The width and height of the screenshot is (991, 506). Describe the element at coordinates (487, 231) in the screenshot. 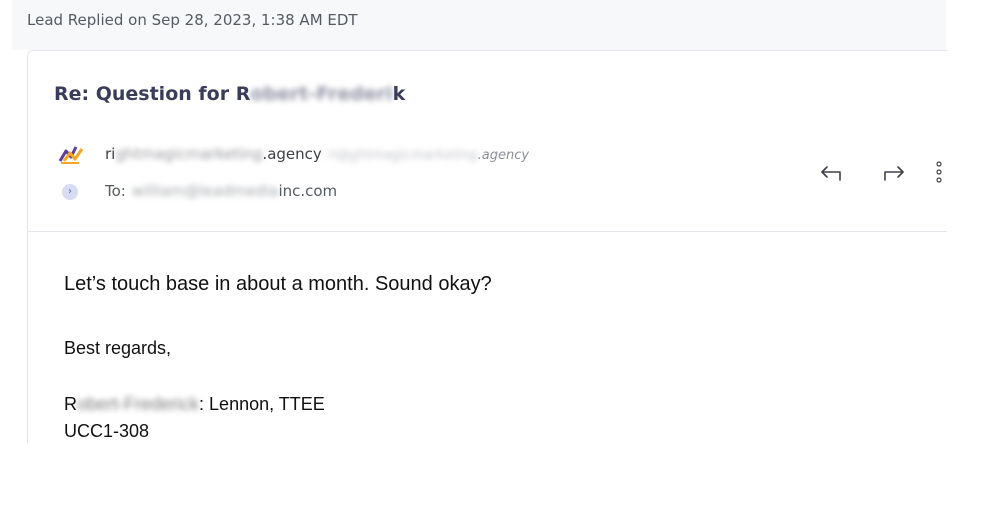

I see `header-divider` at that location.